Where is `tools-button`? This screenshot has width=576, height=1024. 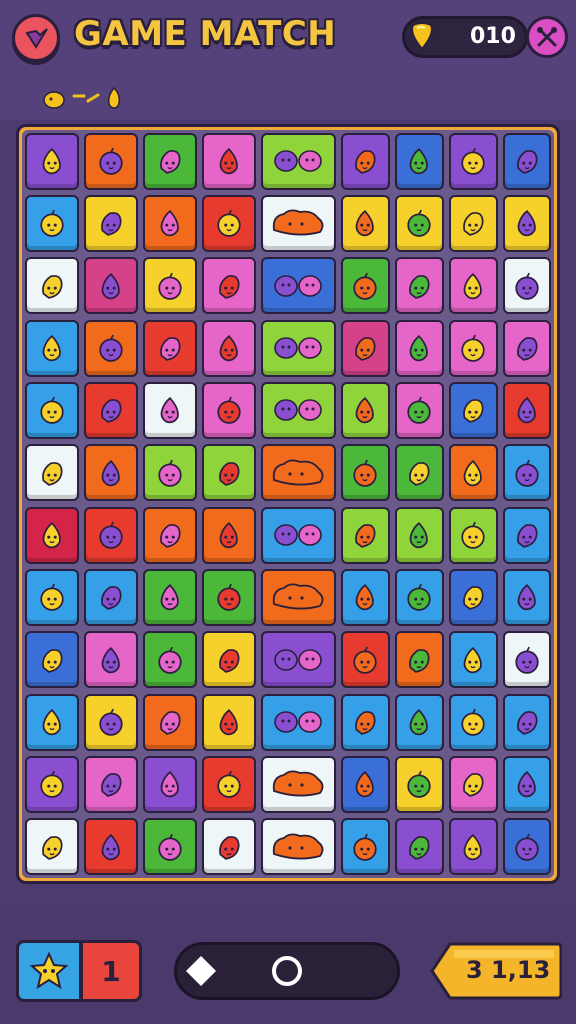 tools-button is located at coordinates (547, 37).